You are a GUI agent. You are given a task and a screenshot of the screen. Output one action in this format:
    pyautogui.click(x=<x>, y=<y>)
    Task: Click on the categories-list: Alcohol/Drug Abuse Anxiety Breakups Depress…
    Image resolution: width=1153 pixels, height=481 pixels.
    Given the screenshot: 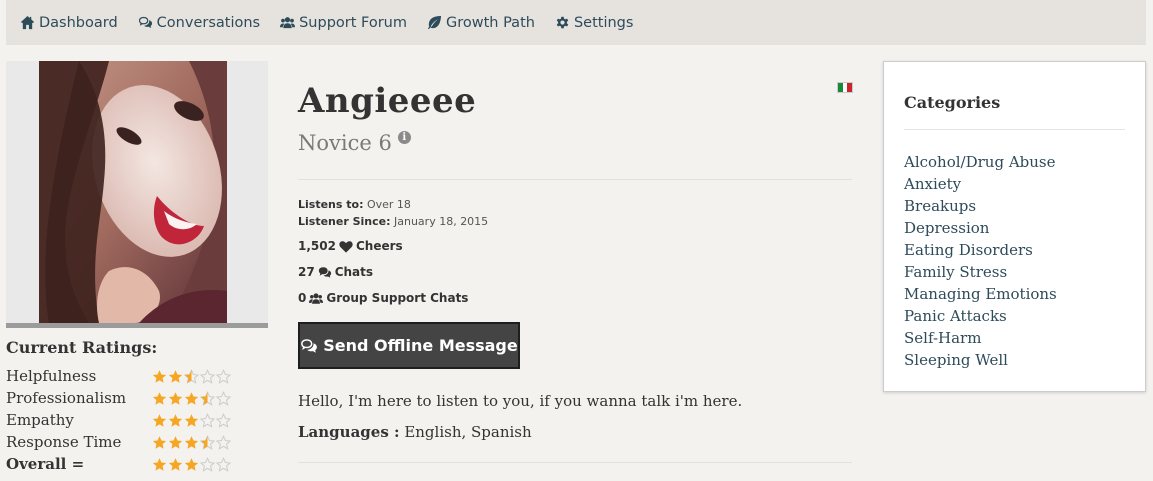 What is the action you would take?
    pyautogui.click(x=1014, y=261)
    